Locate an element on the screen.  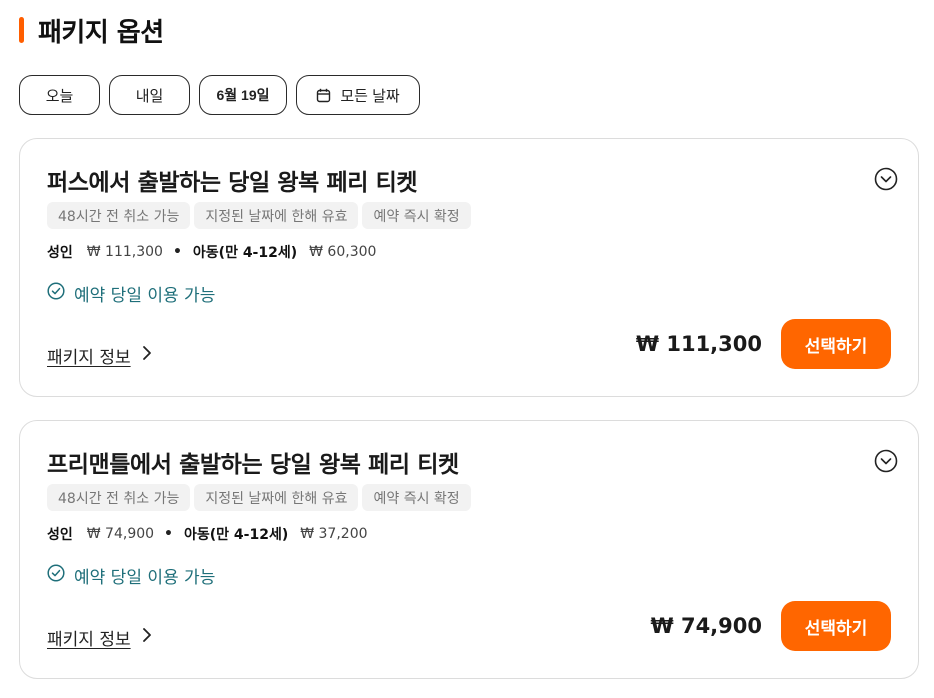
date-chip-all-dates: 모든 날짜 is located at coordinates (358, 95).